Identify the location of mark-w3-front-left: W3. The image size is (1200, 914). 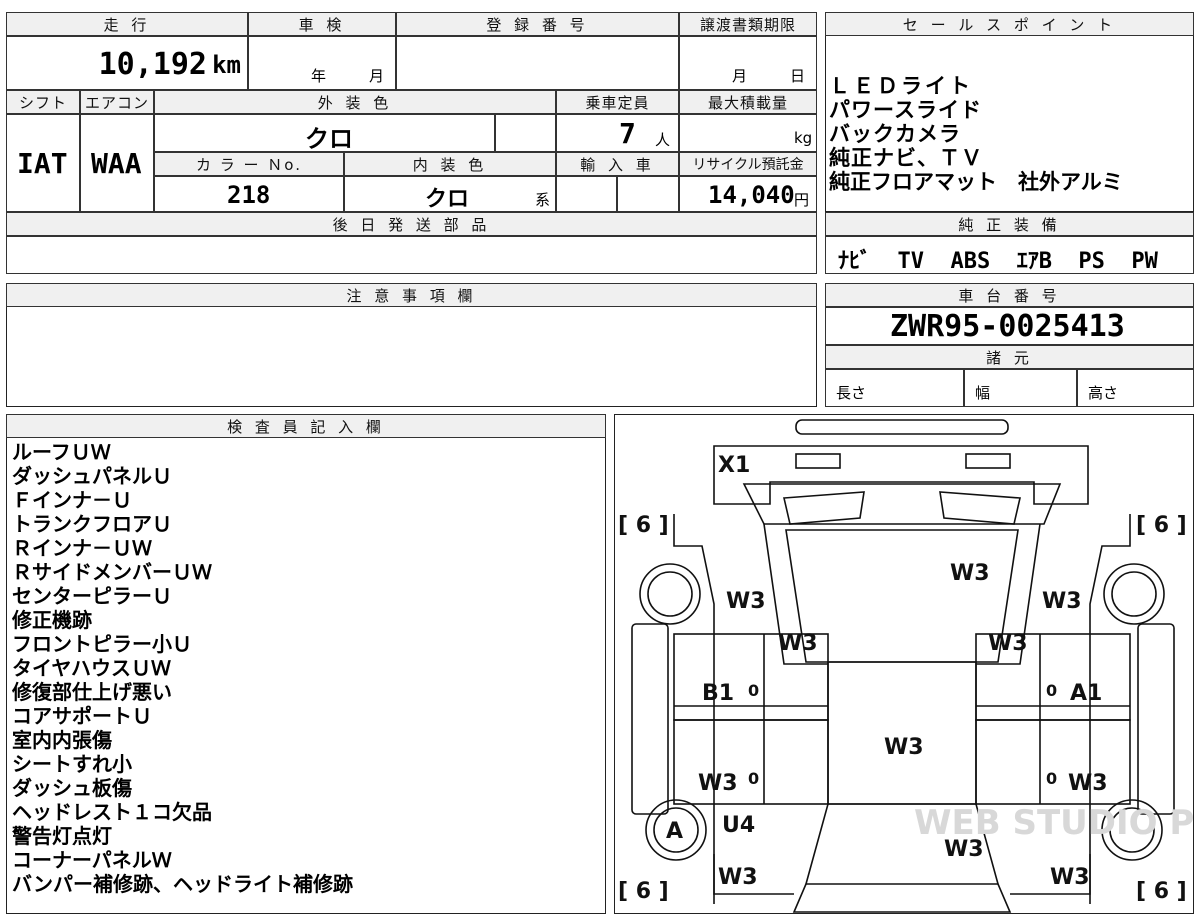
(738, 877).